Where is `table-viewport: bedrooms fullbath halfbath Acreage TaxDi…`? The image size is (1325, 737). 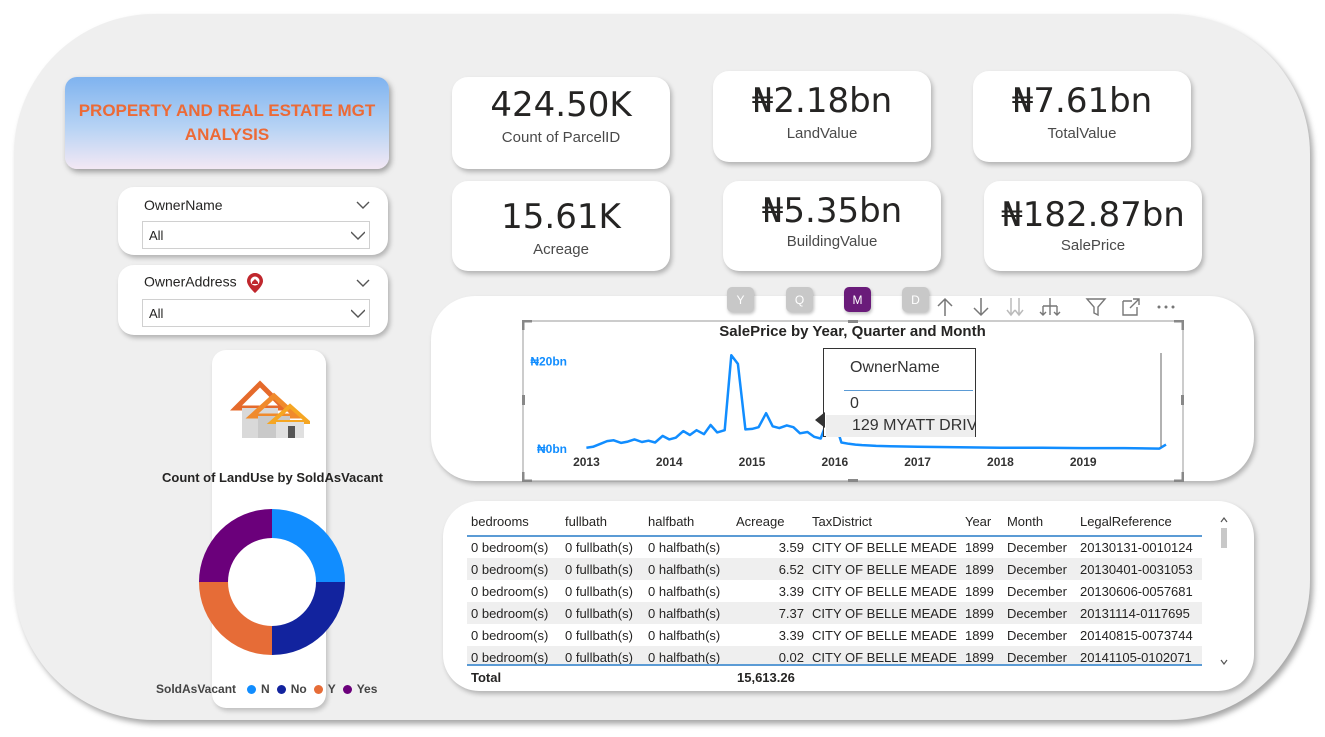
table-viewport: bedrooms fullbath halfbath Acreage TaxDi… is located at coordinates (834, 586).